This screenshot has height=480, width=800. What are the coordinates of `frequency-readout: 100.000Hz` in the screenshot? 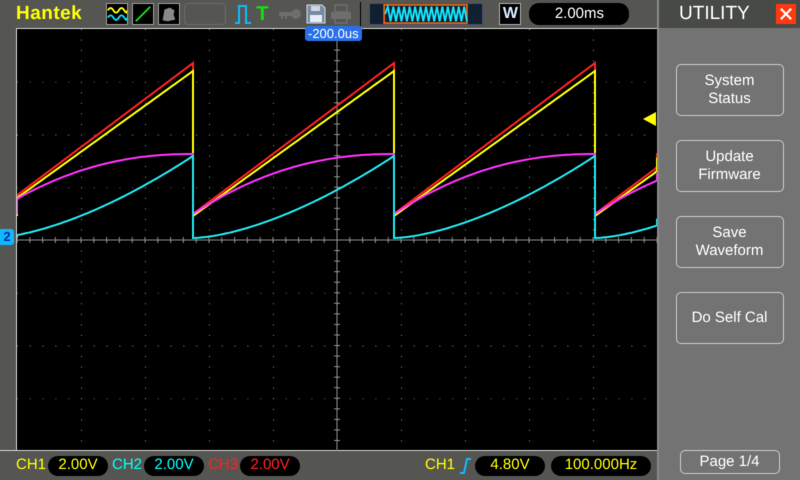 It's located at (601, 466).